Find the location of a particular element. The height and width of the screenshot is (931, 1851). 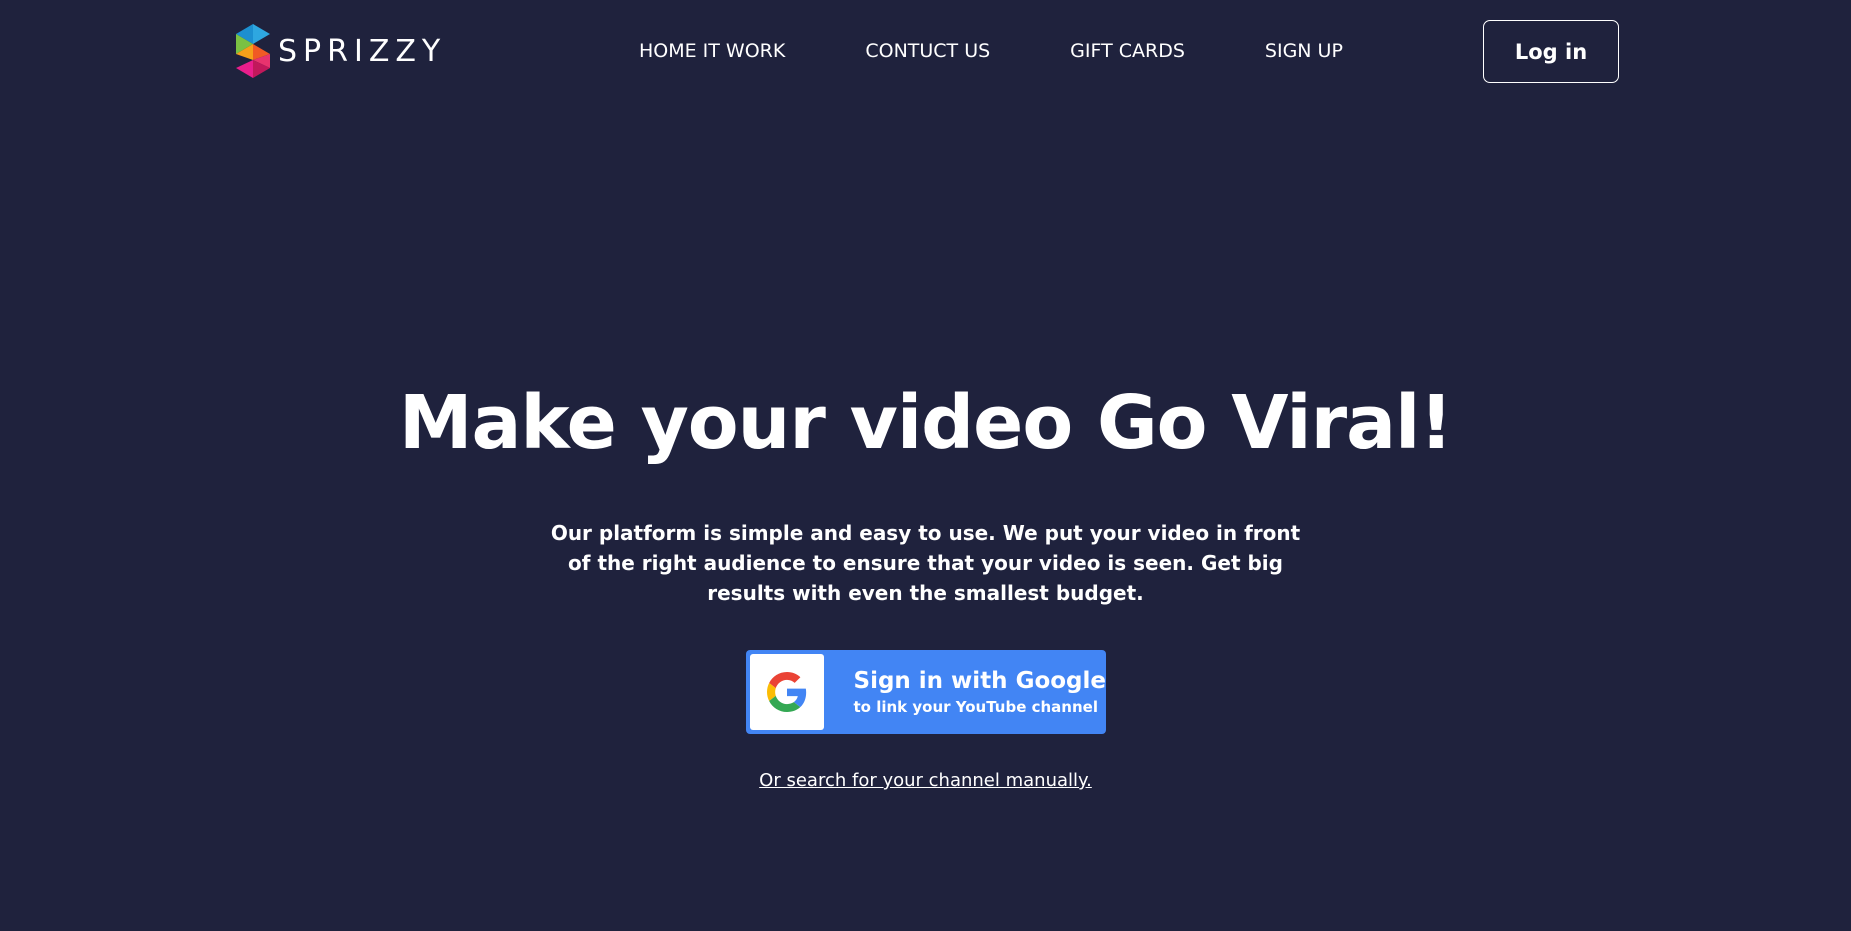

nav-link-contact-us: CONTUCT US is located at coordinates (927, 51).